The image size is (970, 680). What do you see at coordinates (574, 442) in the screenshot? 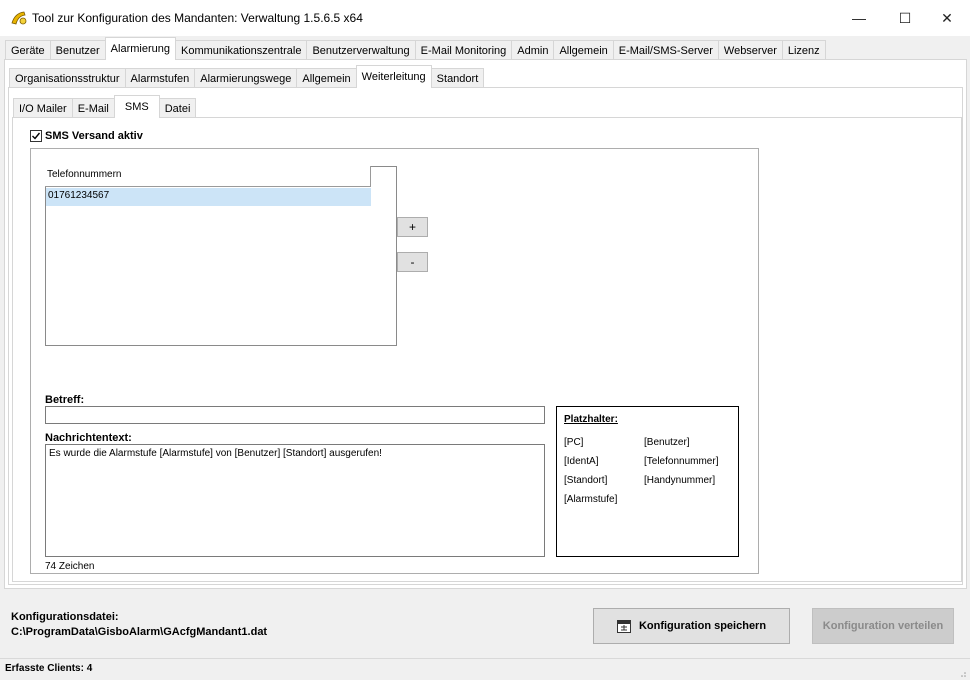
I see `placeholder-pc: [PC]` at bounding box center [574, 442].